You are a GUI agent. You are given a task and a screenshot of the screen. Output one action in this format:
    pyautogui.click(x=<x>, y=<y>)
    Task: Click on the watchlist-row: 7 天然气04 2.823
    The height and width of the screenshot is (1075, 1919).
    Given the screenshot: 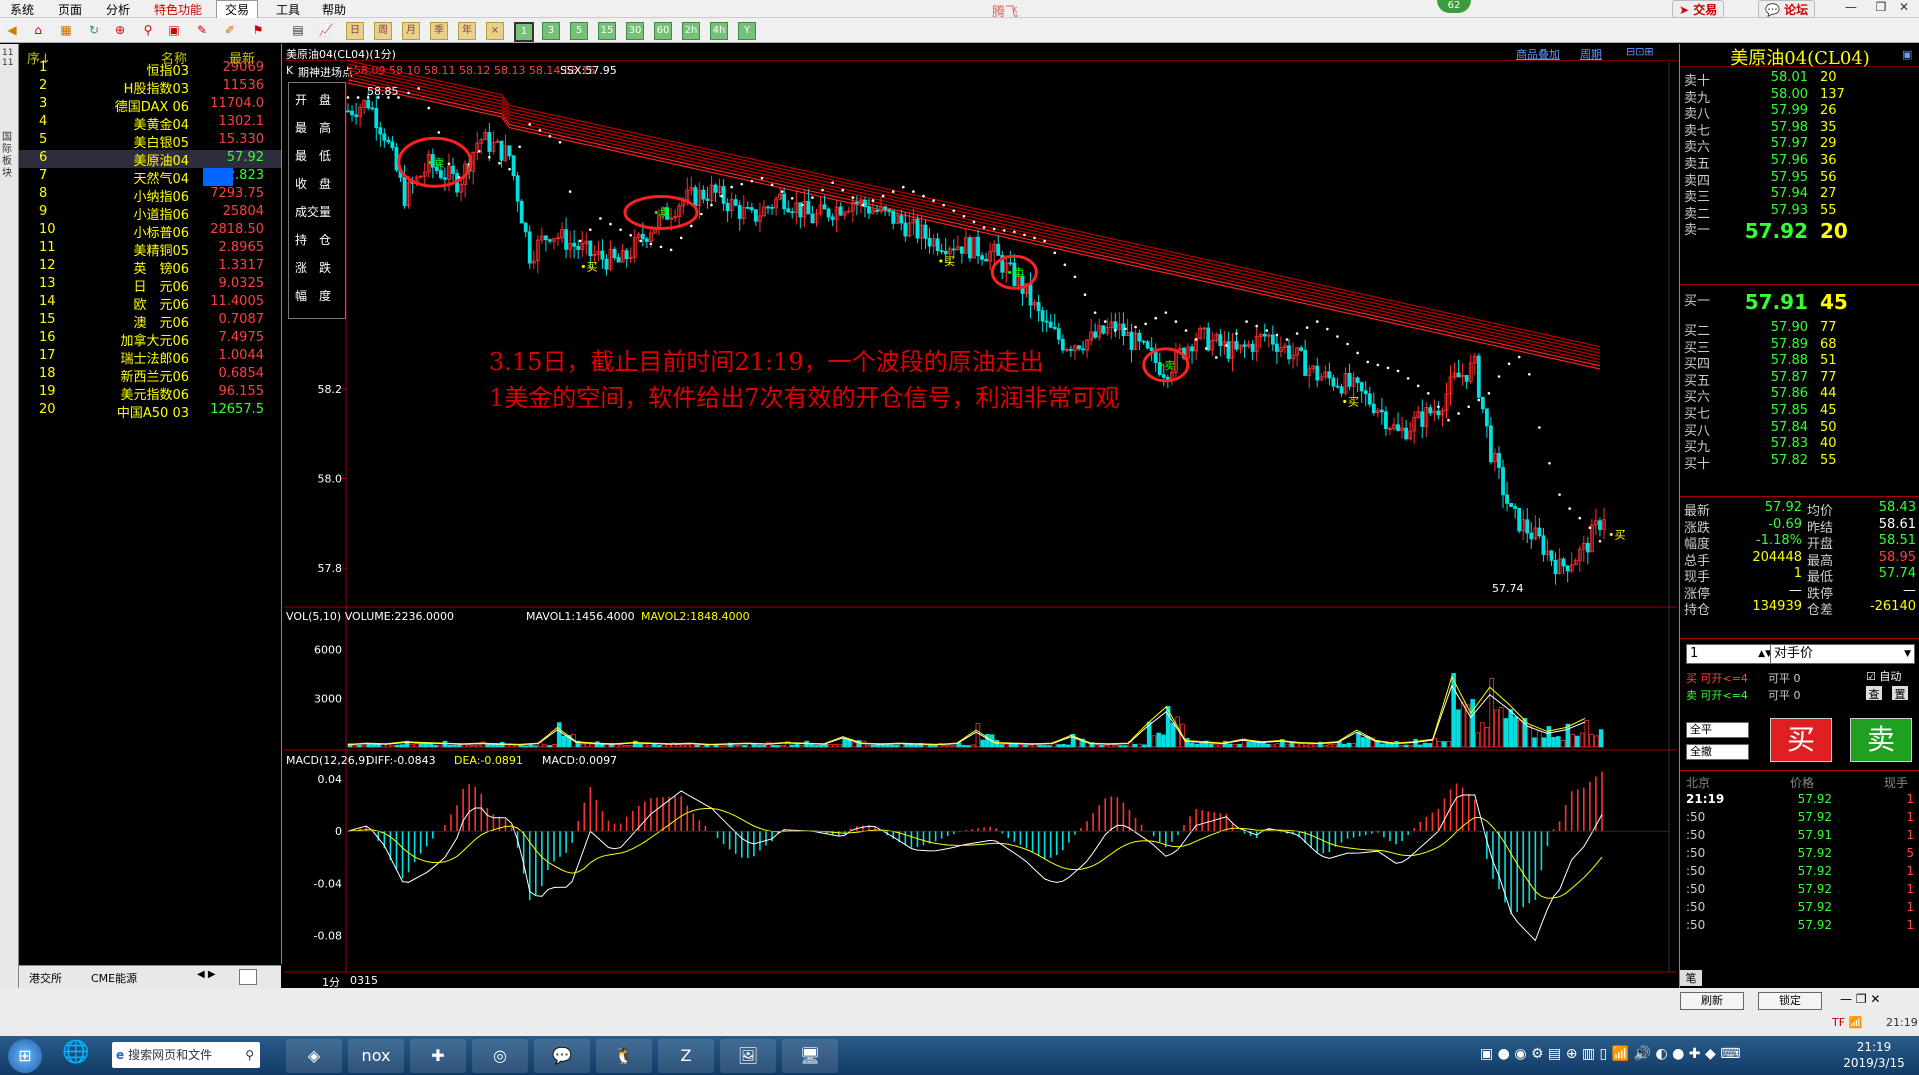 What is the action you would take?
    pyautogui.click(x=150, y=177)
    